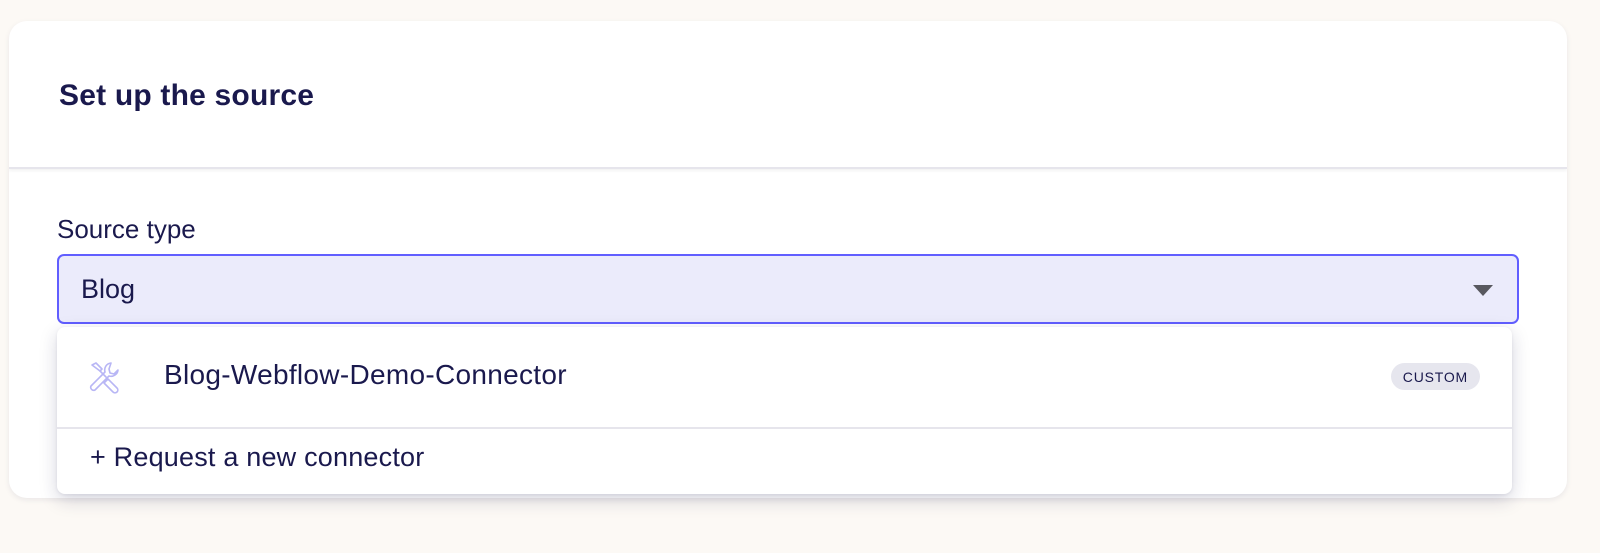  What do you see at coordinates (257, 457) in the screenshot?
I see `request-new-connector-link: + Request a new connector` at bounding box center [257, 457].